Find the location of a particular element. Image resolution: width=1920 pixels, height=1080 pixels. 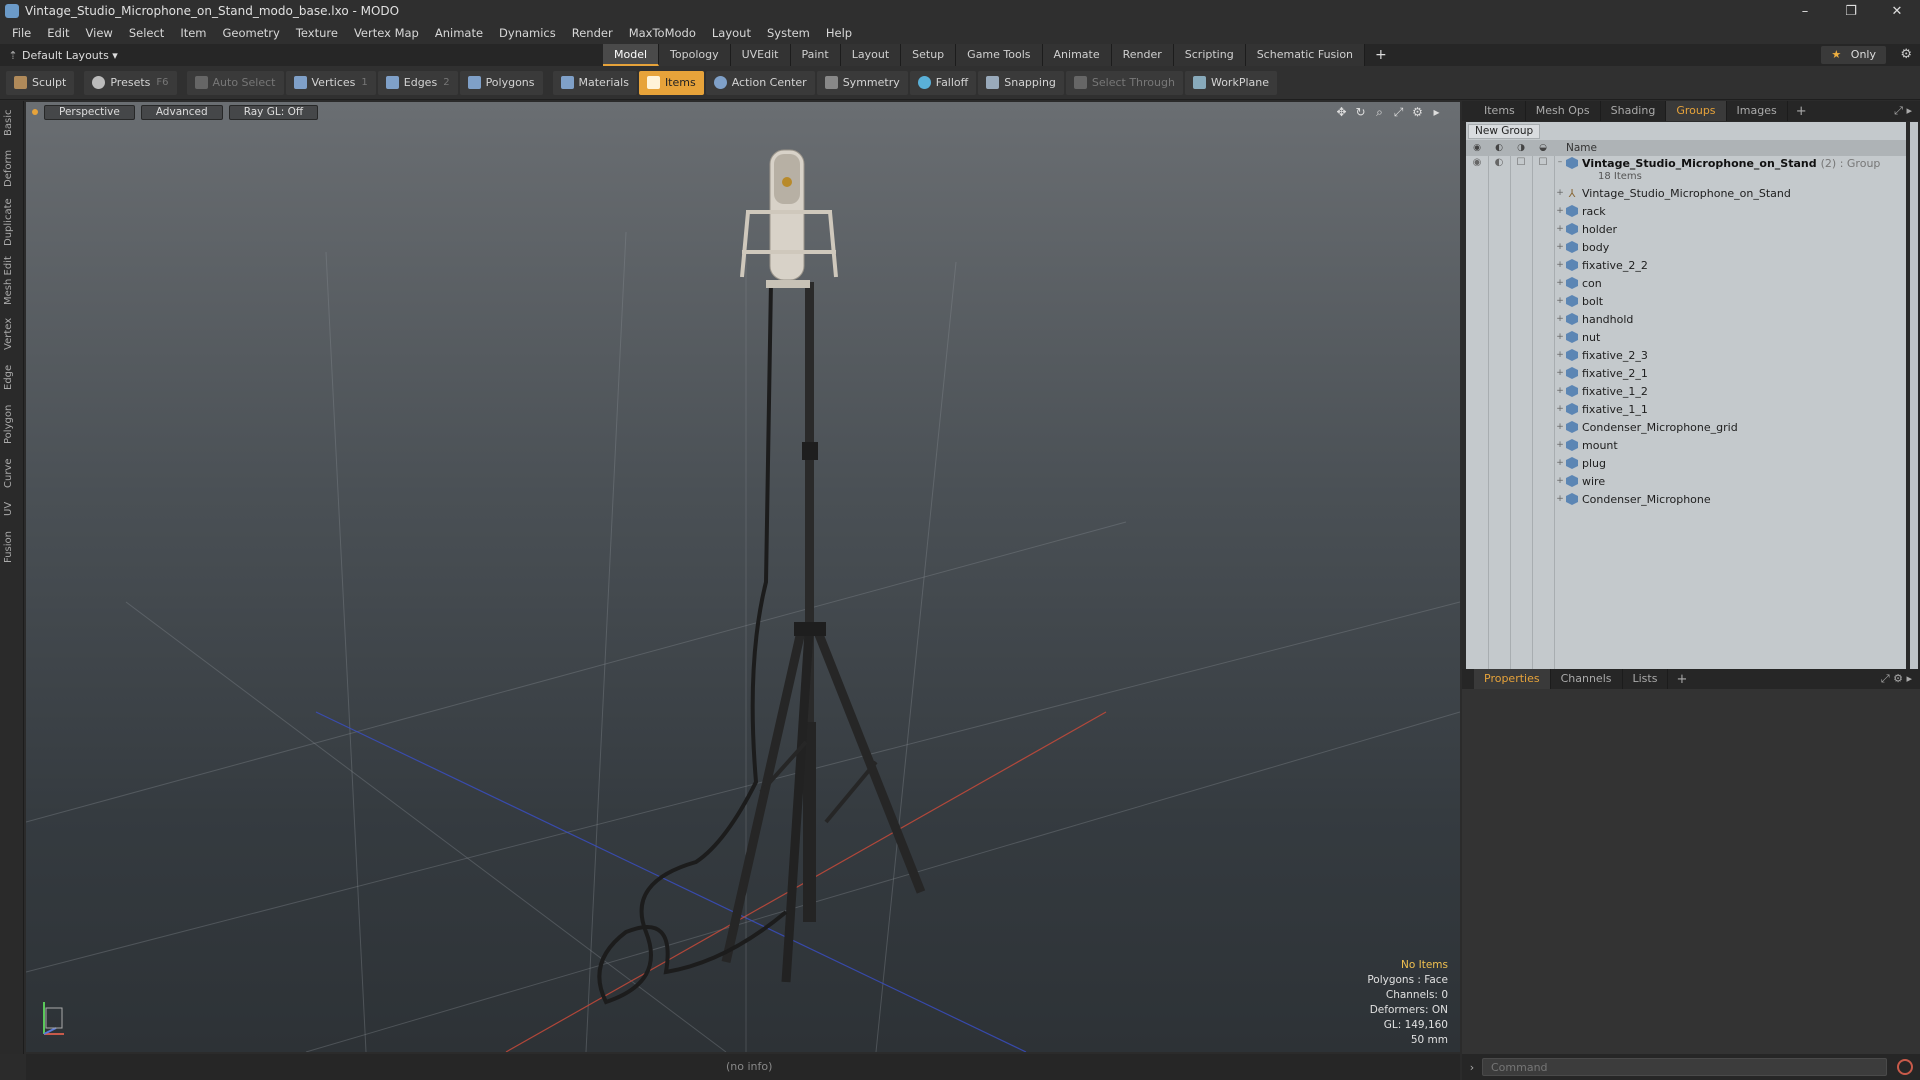

fit-icon: ⤢ is located at coordinates (1398, 112).